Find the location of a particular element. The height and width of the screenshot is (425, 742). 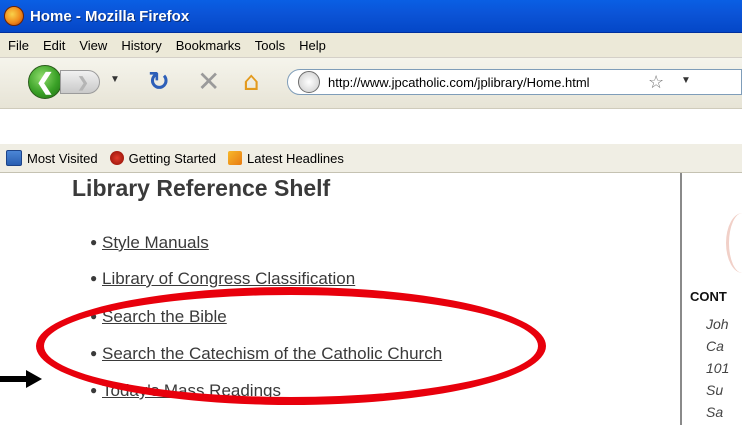

sidebar-line: Su is located at coordinates (715, 390).